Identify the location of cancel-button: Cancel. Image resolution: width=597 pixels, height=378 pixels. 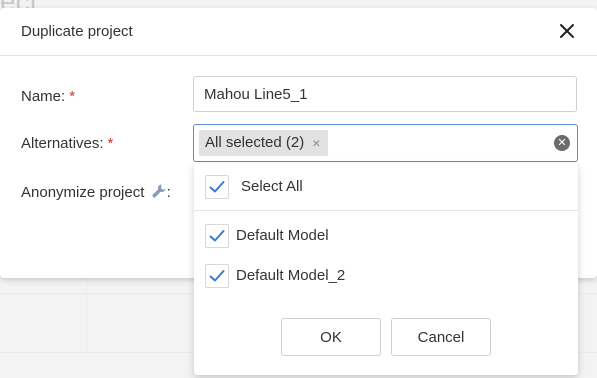
(441, 337).